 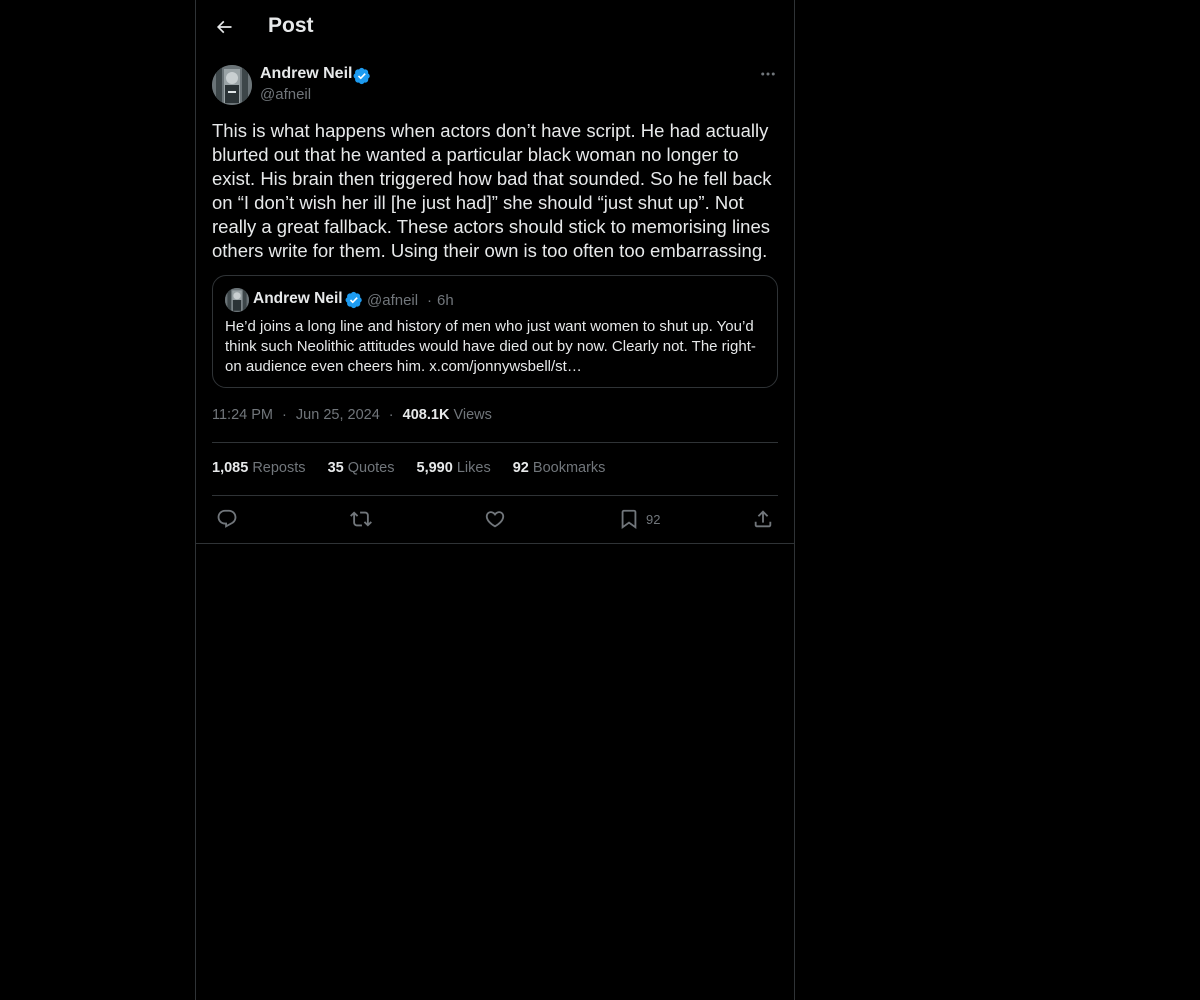 I want to click on repost-button, so click(x=361, y=519).